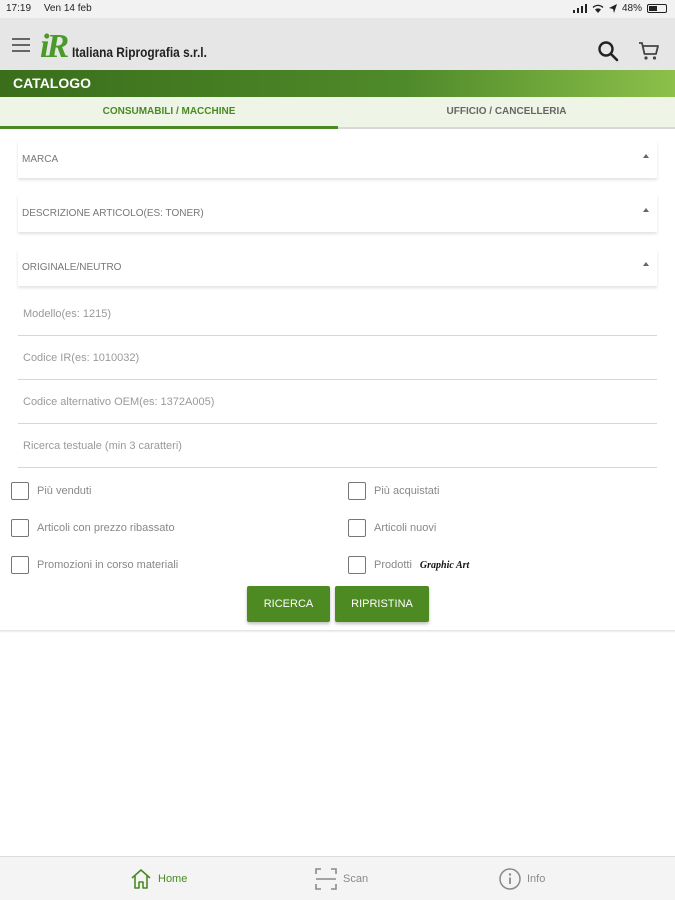 This screenshot has width=675, height=900. I want to click on checkbox-label: Più acquistati, so click(407, 491).